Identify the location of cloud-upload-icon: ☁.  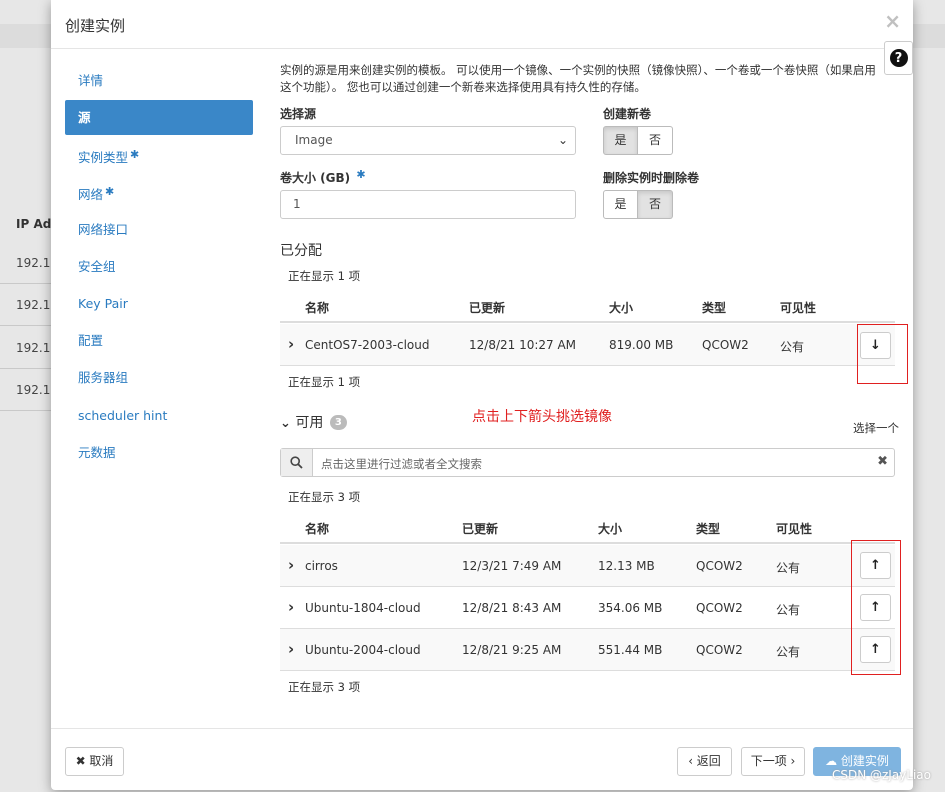
(831, 761).